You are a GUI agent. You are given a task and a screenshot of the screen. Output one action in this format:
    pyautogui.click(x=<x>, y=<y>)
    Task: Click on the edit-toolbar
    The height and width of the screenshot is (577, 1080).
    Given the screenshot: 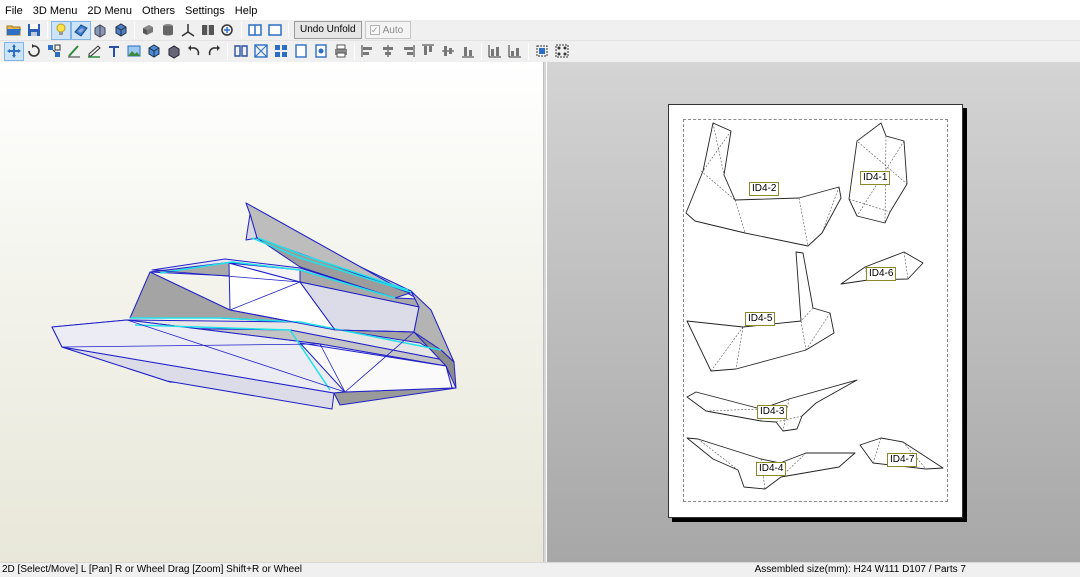 What is the action you would take?
    pyautogui.click(x=540, y=51)
    